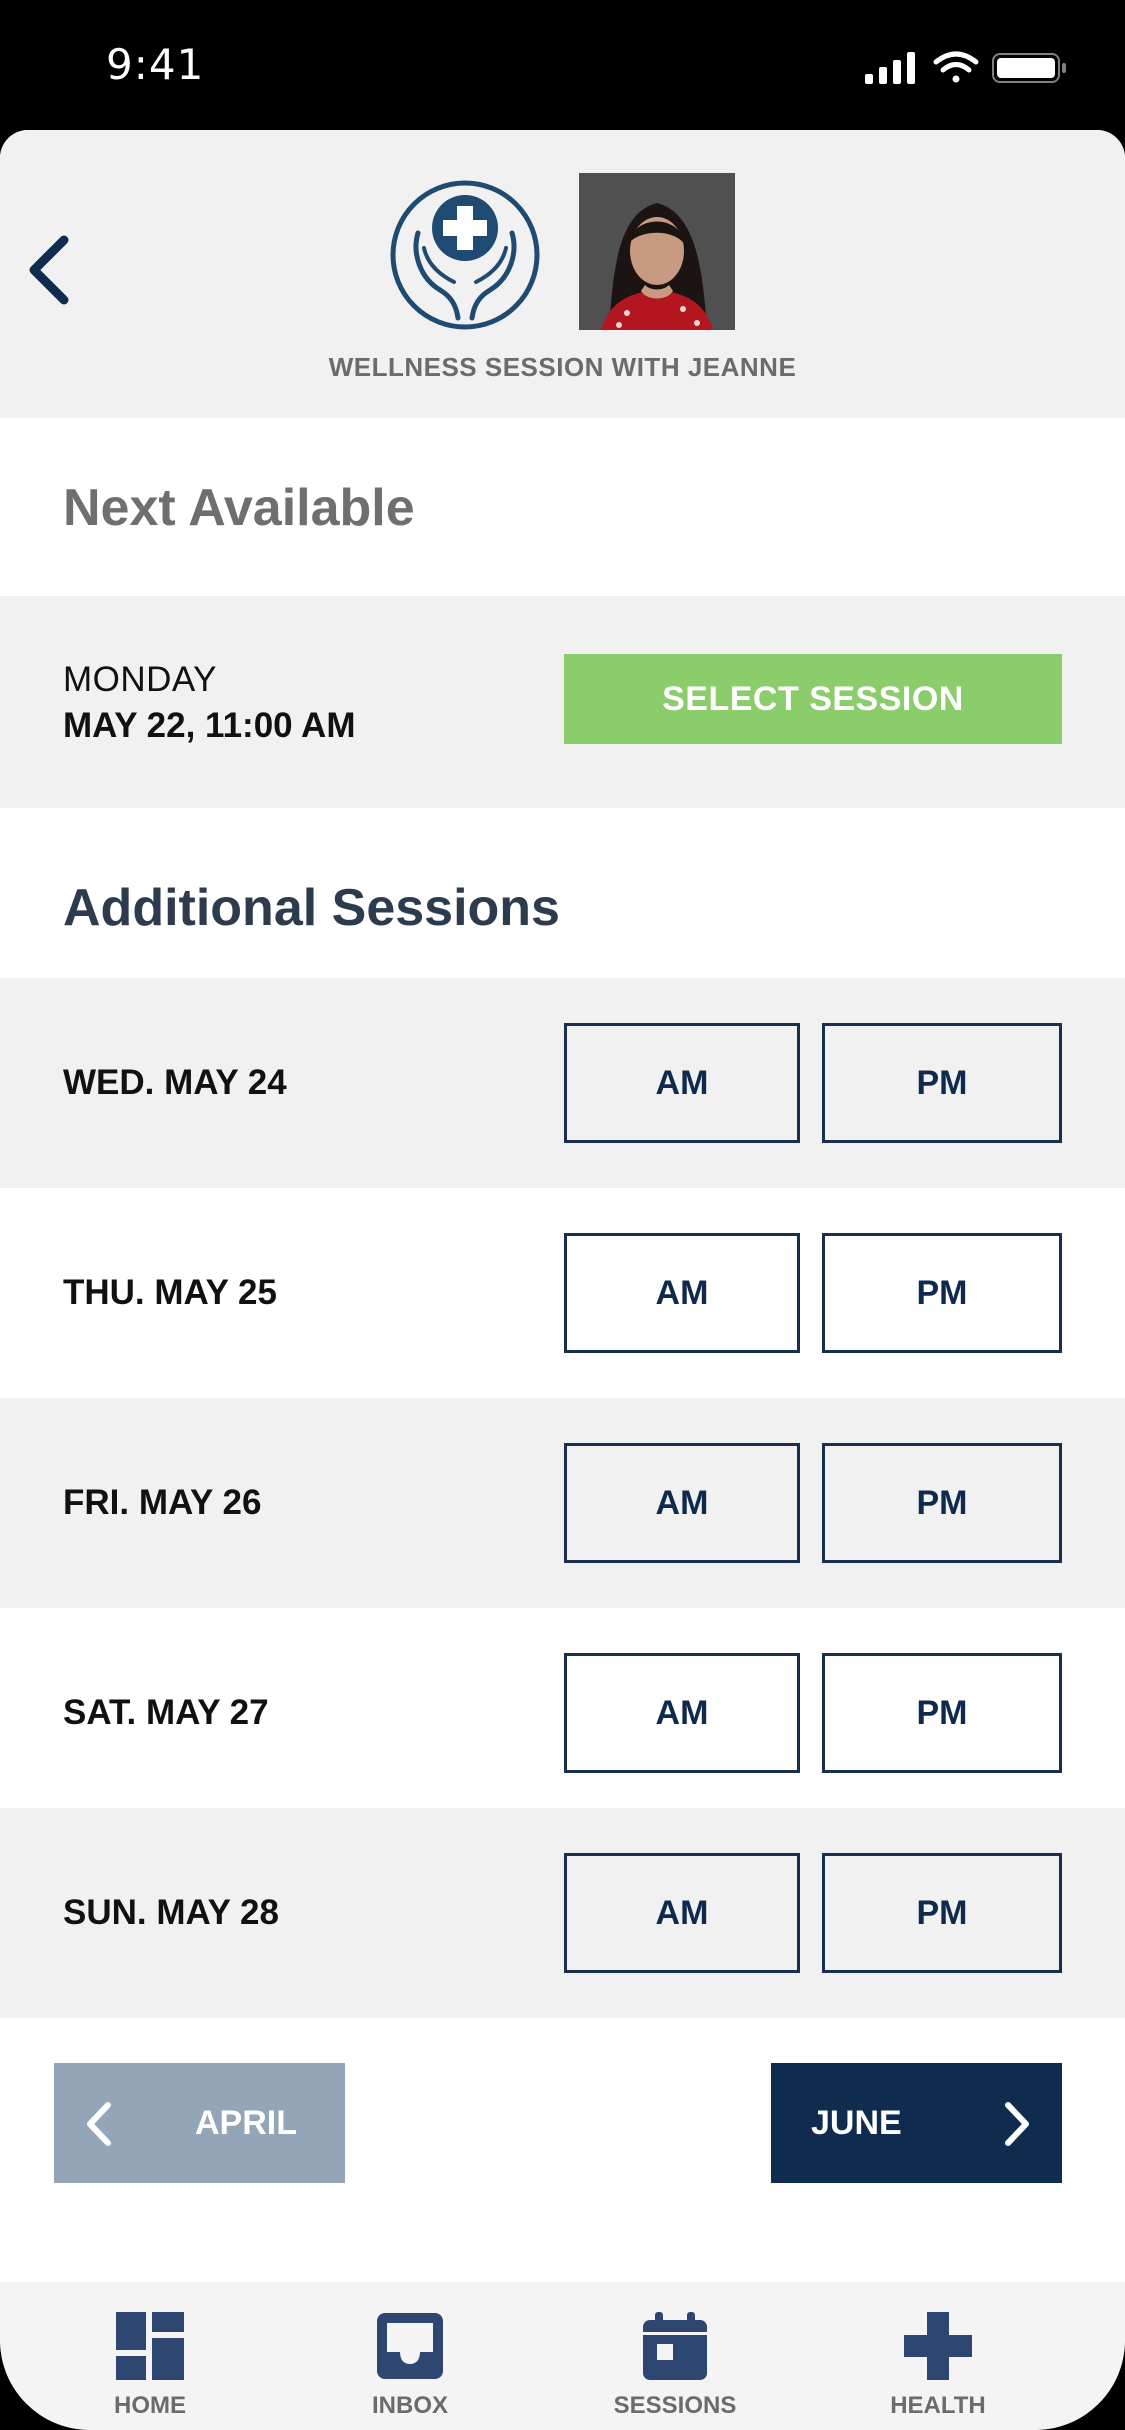  I want to click on avatar, so click(657, 251).